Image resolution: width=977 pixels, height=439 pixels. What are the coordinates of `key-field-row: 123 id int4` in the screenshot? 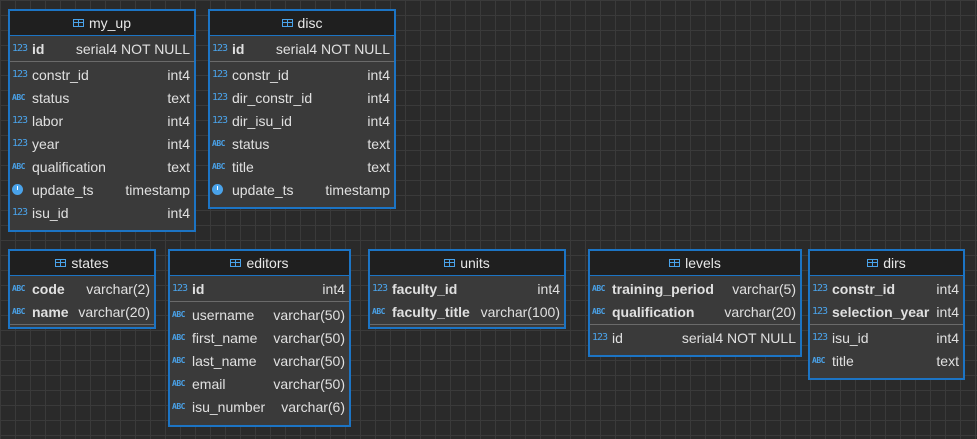 It's located at (259, 288).